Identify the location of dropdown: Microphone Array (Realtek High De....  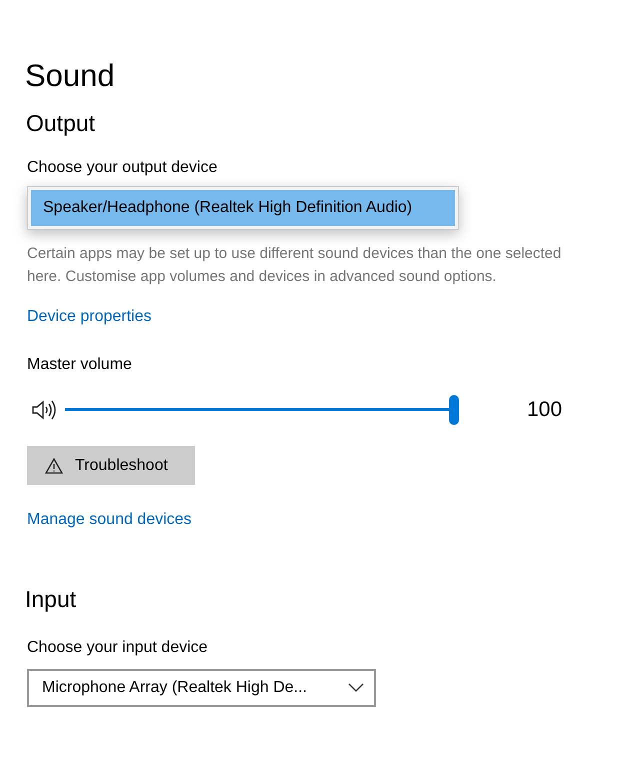
(201, 688).